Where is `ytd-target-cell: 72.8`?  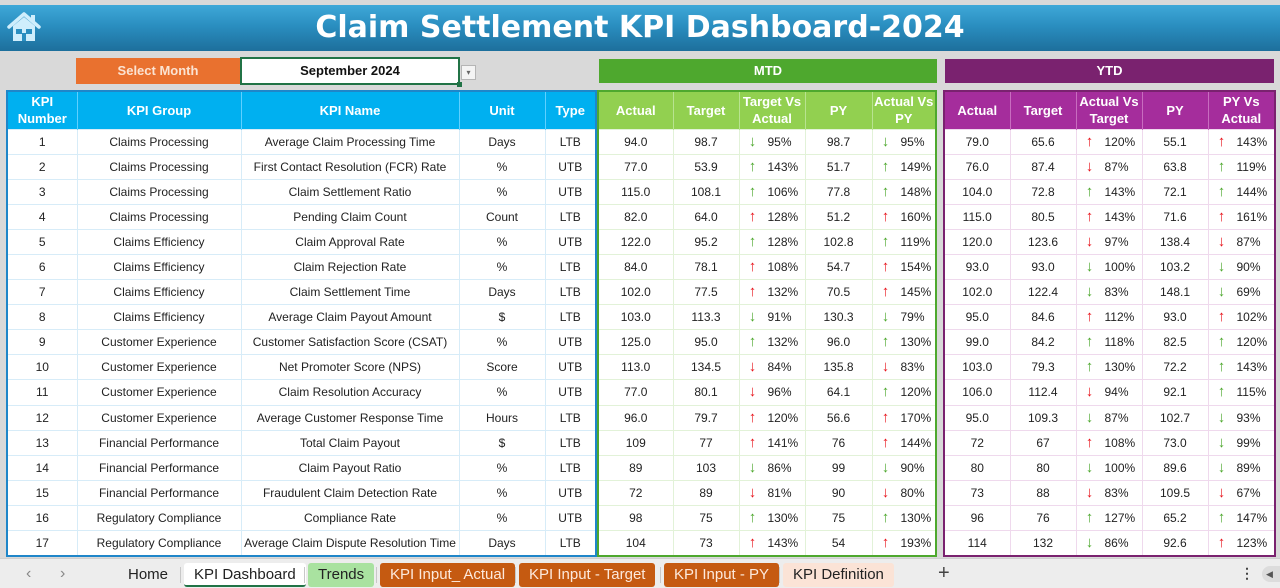 ytd-target-cell: 72.8 is located at coordinates (1043, 191).